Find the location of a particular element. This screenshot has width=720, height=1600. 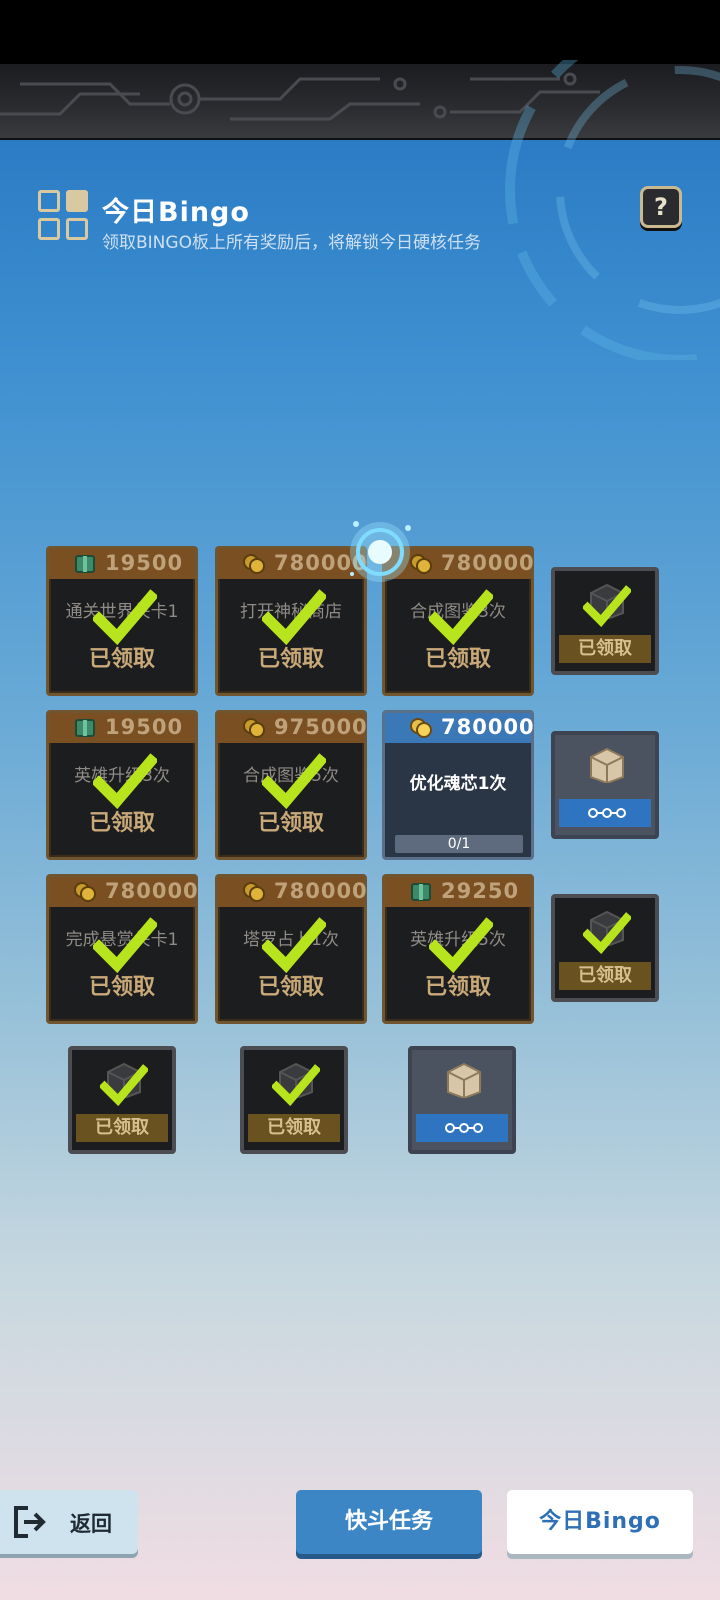

page-header: 今日Bingo 领取BINGO板上所有奖励后，将解锁今日硬核任务 is located at coordinates (338, 221).